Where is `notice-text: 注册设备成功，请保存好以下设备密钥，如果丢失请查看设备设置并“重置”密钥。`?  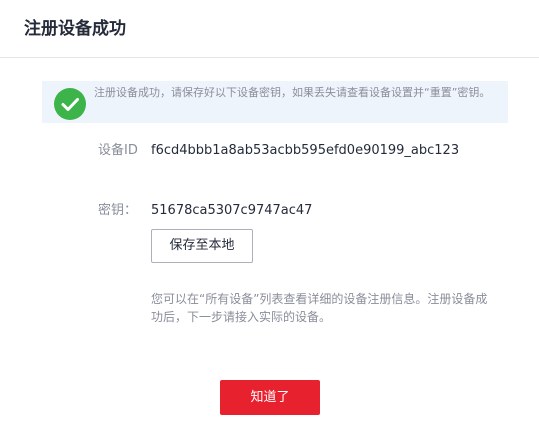 notice-text: 注册设备成功，请保存好以下设备密钥，如果丢失请查看设备设置并“重置”密钥。 is located at coordinates (292, 92).